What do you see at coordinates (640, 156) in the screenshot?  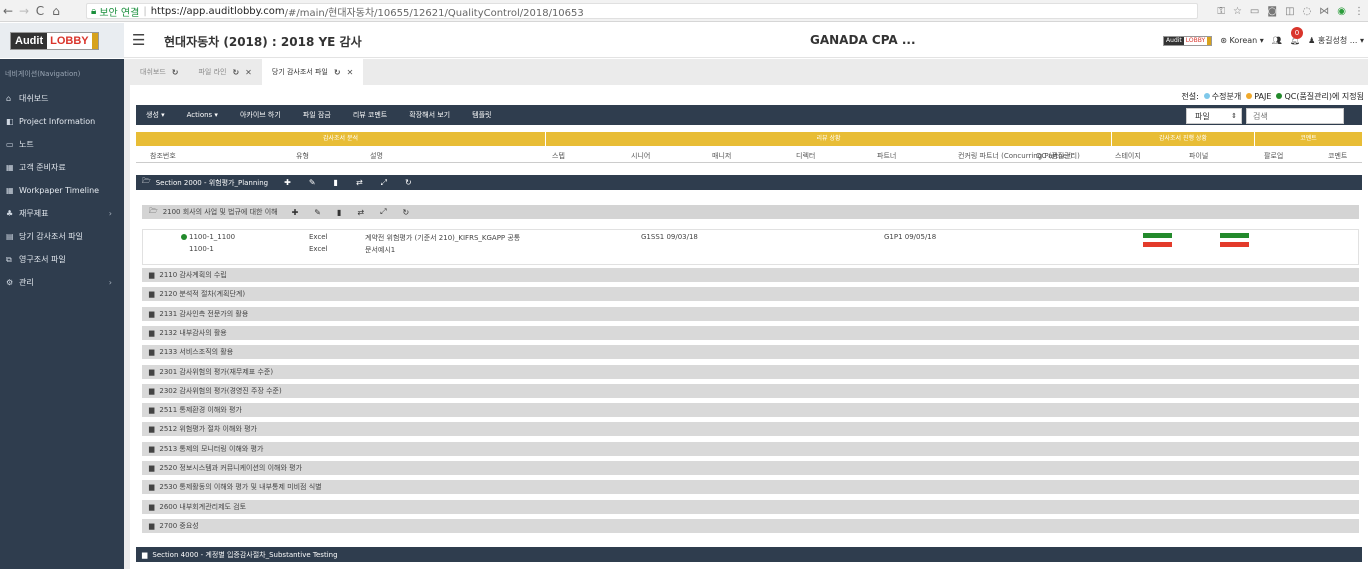 I see `col-senior: 시니어` at bounding box center [640, 156].